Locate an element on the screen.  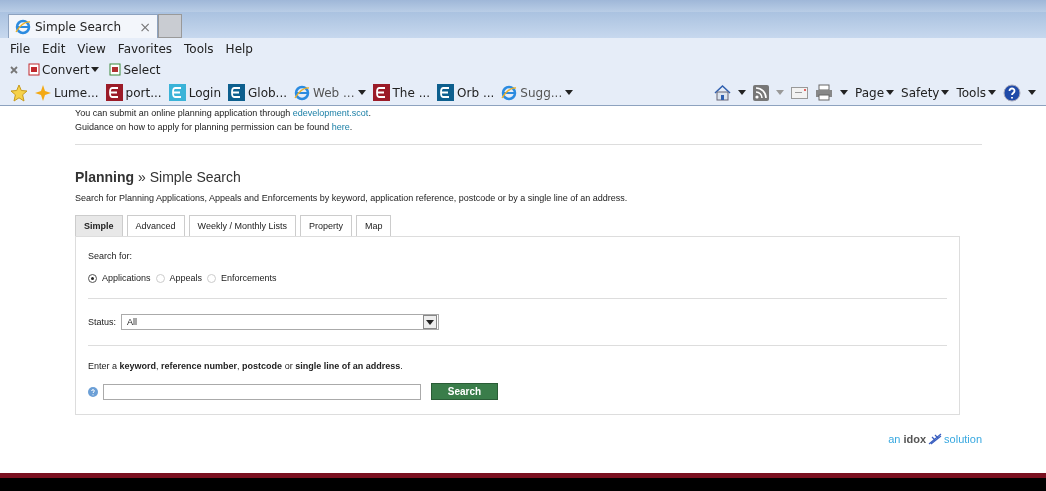
star-icon is located at coordinates (19, 92).